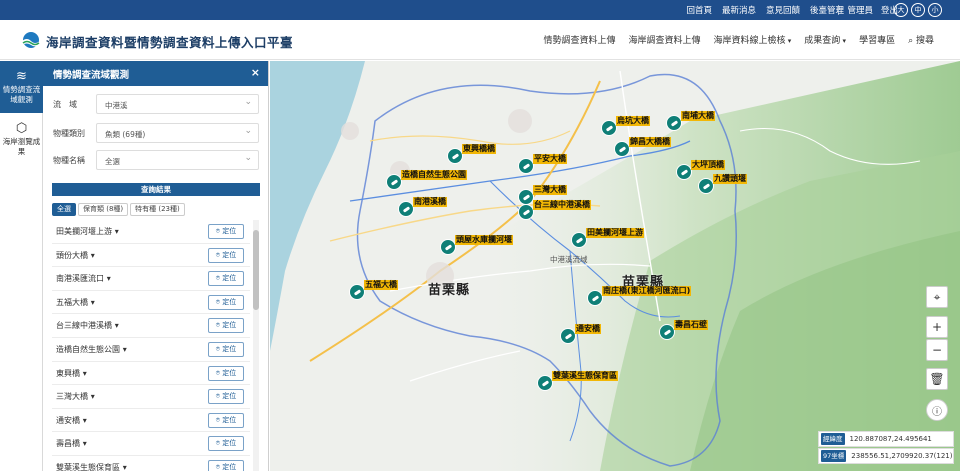 The image size is (960, 471). What do you see at coordinates (730, 179) in the screenshot?
I see `station-label: 九讚頭堰` at bounding box center [730, 179].